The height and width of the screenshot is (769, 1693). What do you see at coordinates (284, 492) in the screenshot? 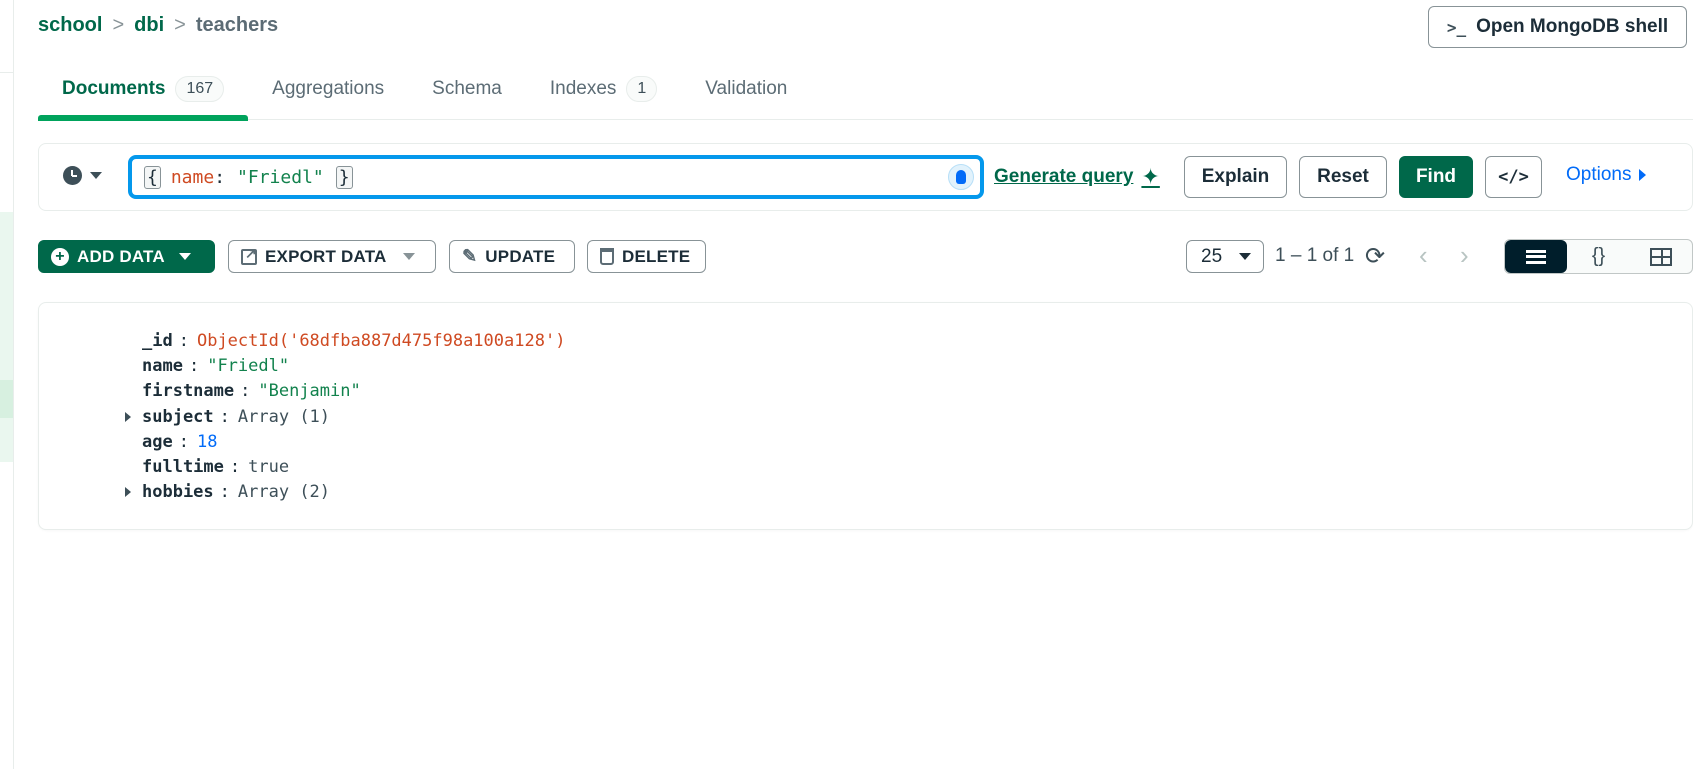
I see `field-value: Array (2)` at bounding box center [284, 492].